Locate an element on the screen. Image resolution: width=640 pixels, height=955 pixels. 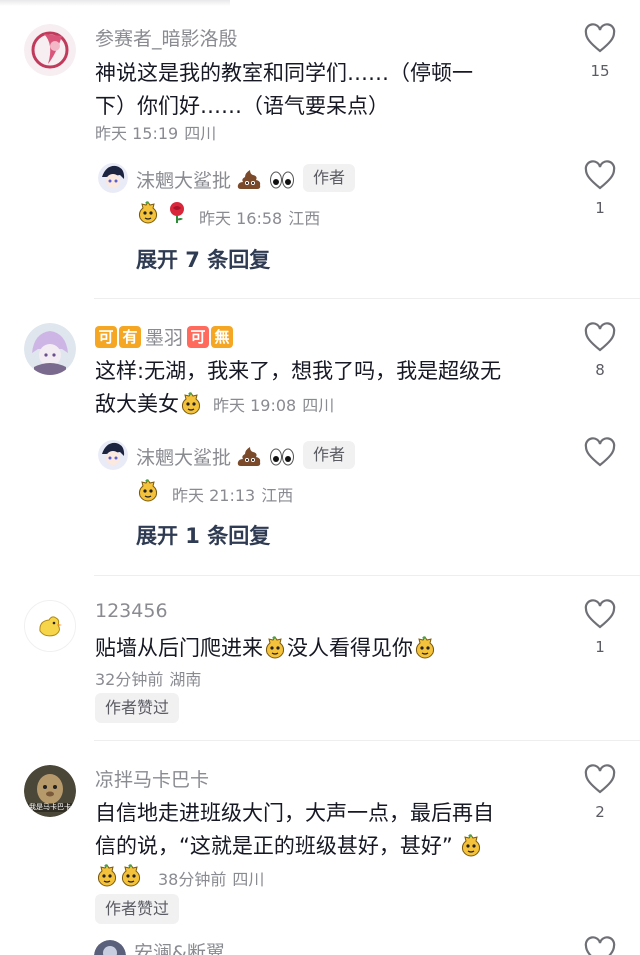
comment-text-line: 信的说，“这就是正的班级甚好，甚好” is located at coordinates (330, 846).